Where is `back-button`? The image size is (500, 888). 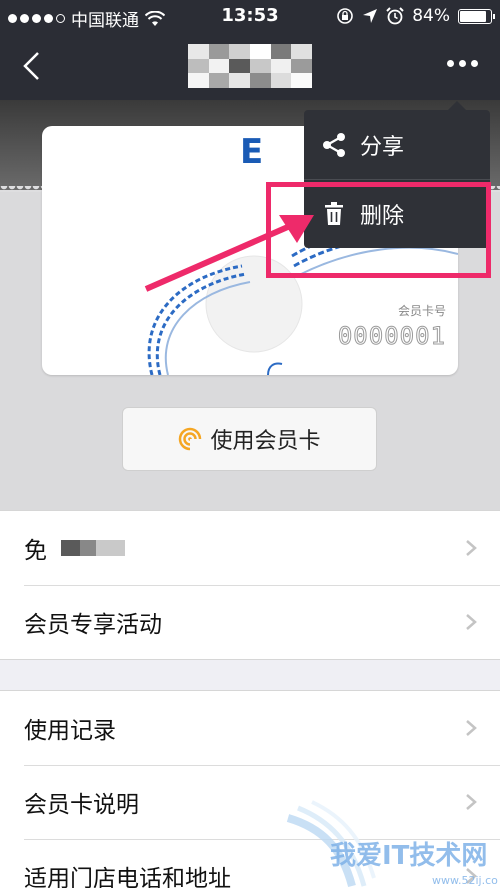 back-button is located at coordinates (33, 66).